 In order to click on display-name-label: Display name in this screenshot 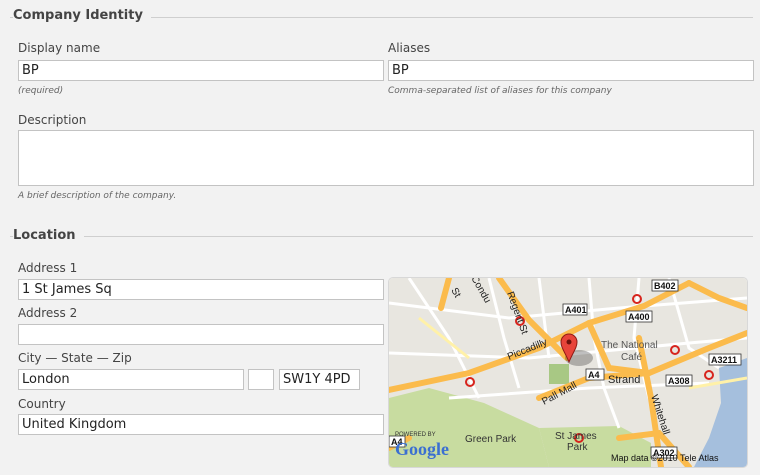, I will do `click(59, 48)`.